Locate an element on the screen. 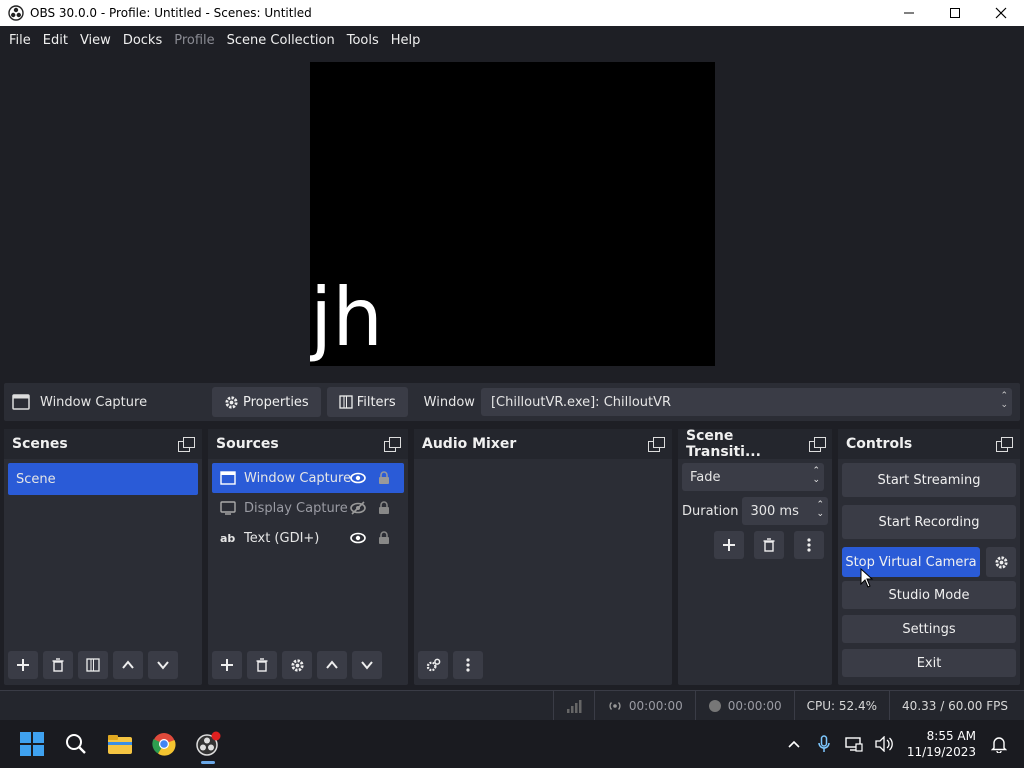 The image size is (1024, 768). minimize-icon is located at coordinates (909, 13).